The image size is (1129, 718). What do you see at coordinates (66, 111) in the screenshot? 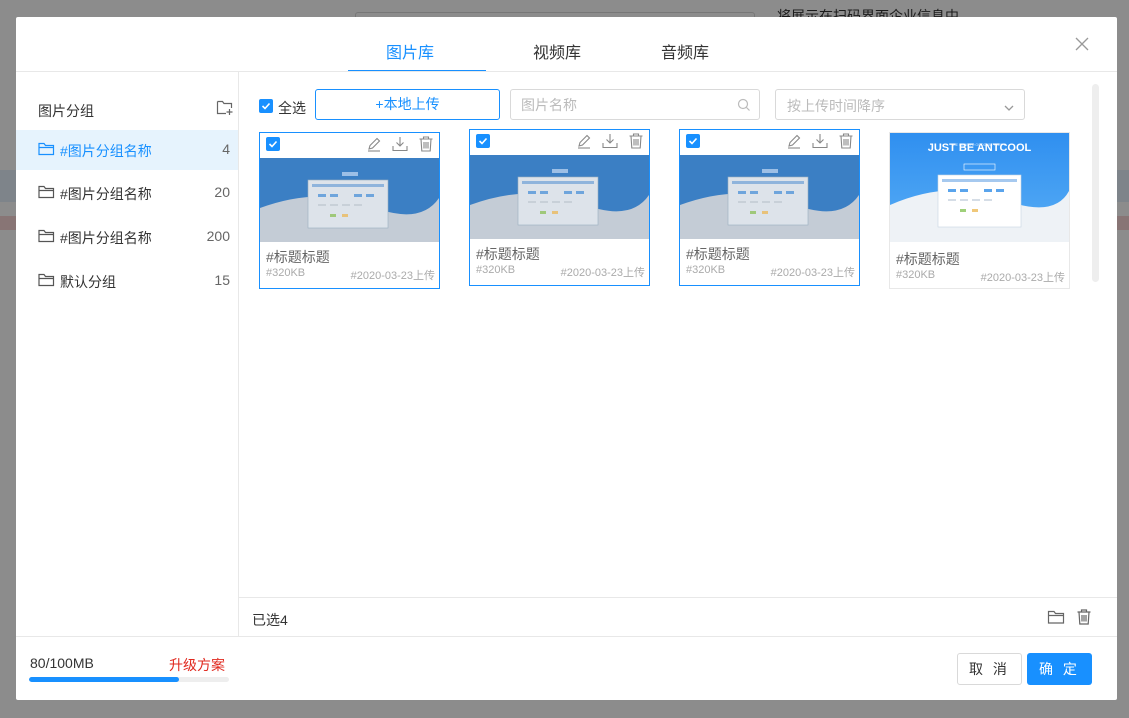
I see `sidebar-title: 图片分组` at bounding box center [66, 111].